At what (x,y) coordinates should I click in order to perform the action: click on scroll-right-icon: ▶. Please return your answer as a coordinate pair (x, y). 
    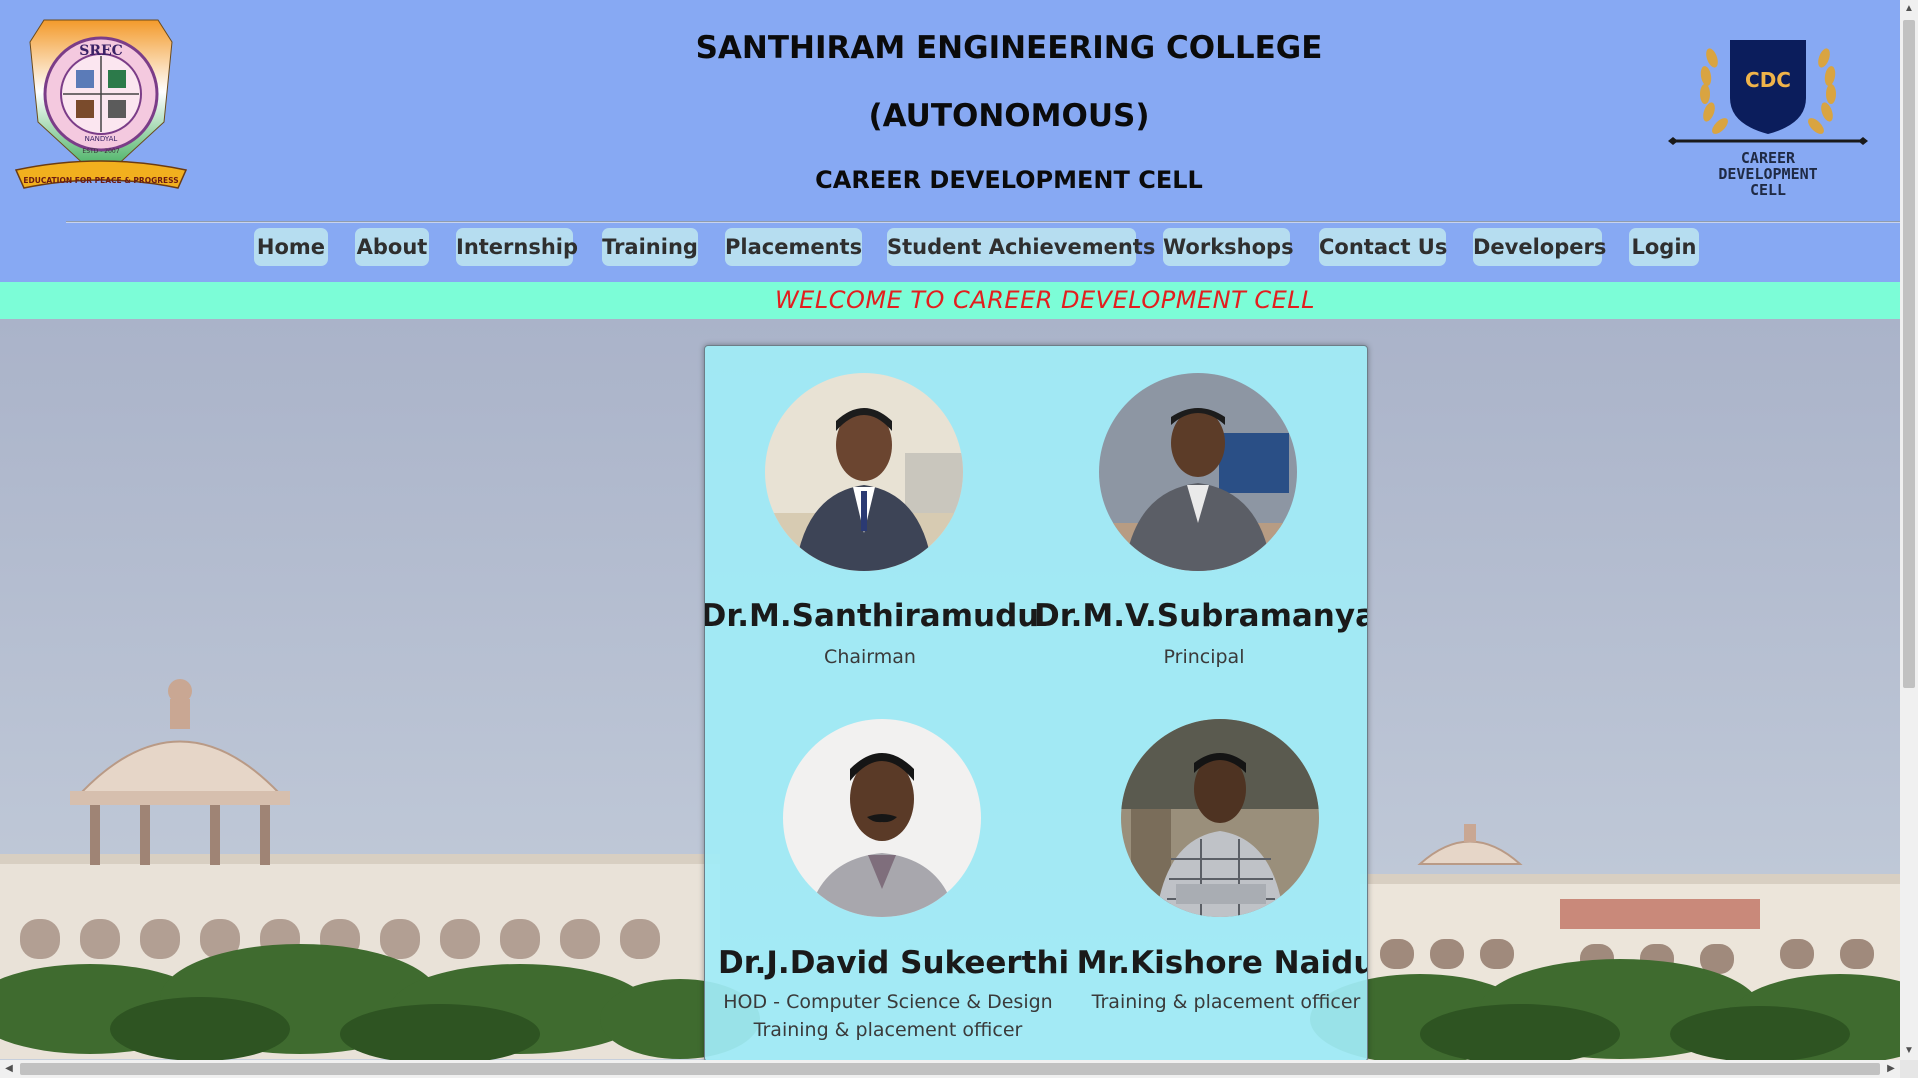
    Looking at the image, I should click on (1891, 1069).